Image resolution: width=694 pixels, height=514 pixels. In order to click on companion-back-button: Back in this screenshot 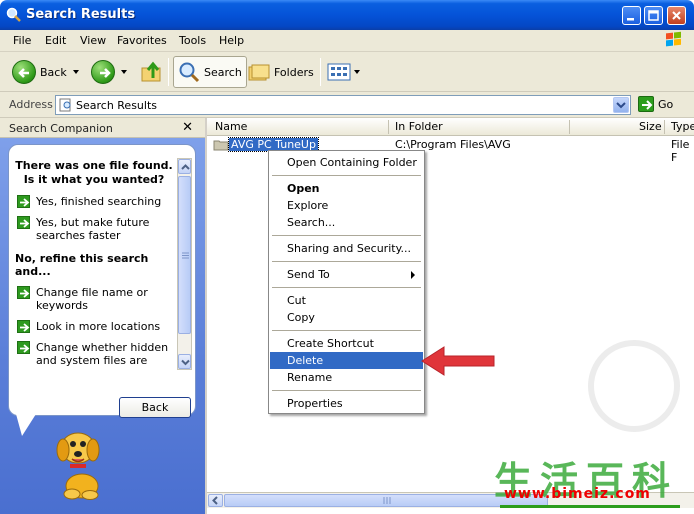, I will do `click(155, 407)`.